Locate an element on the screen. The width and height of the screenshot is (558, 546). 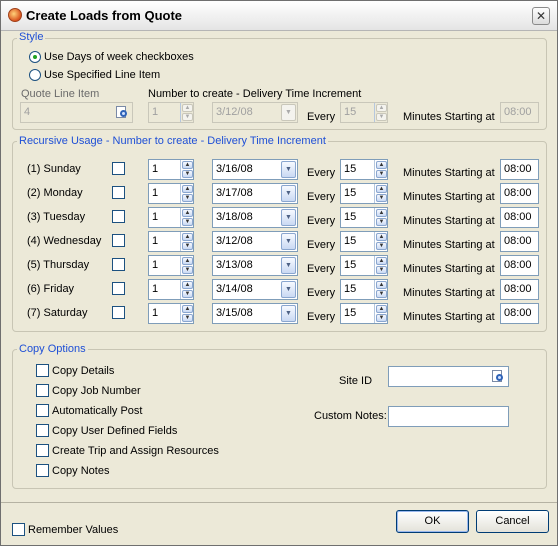
day-date-picker: 3/18/08 ▼ is located at coordinates (255, 217).